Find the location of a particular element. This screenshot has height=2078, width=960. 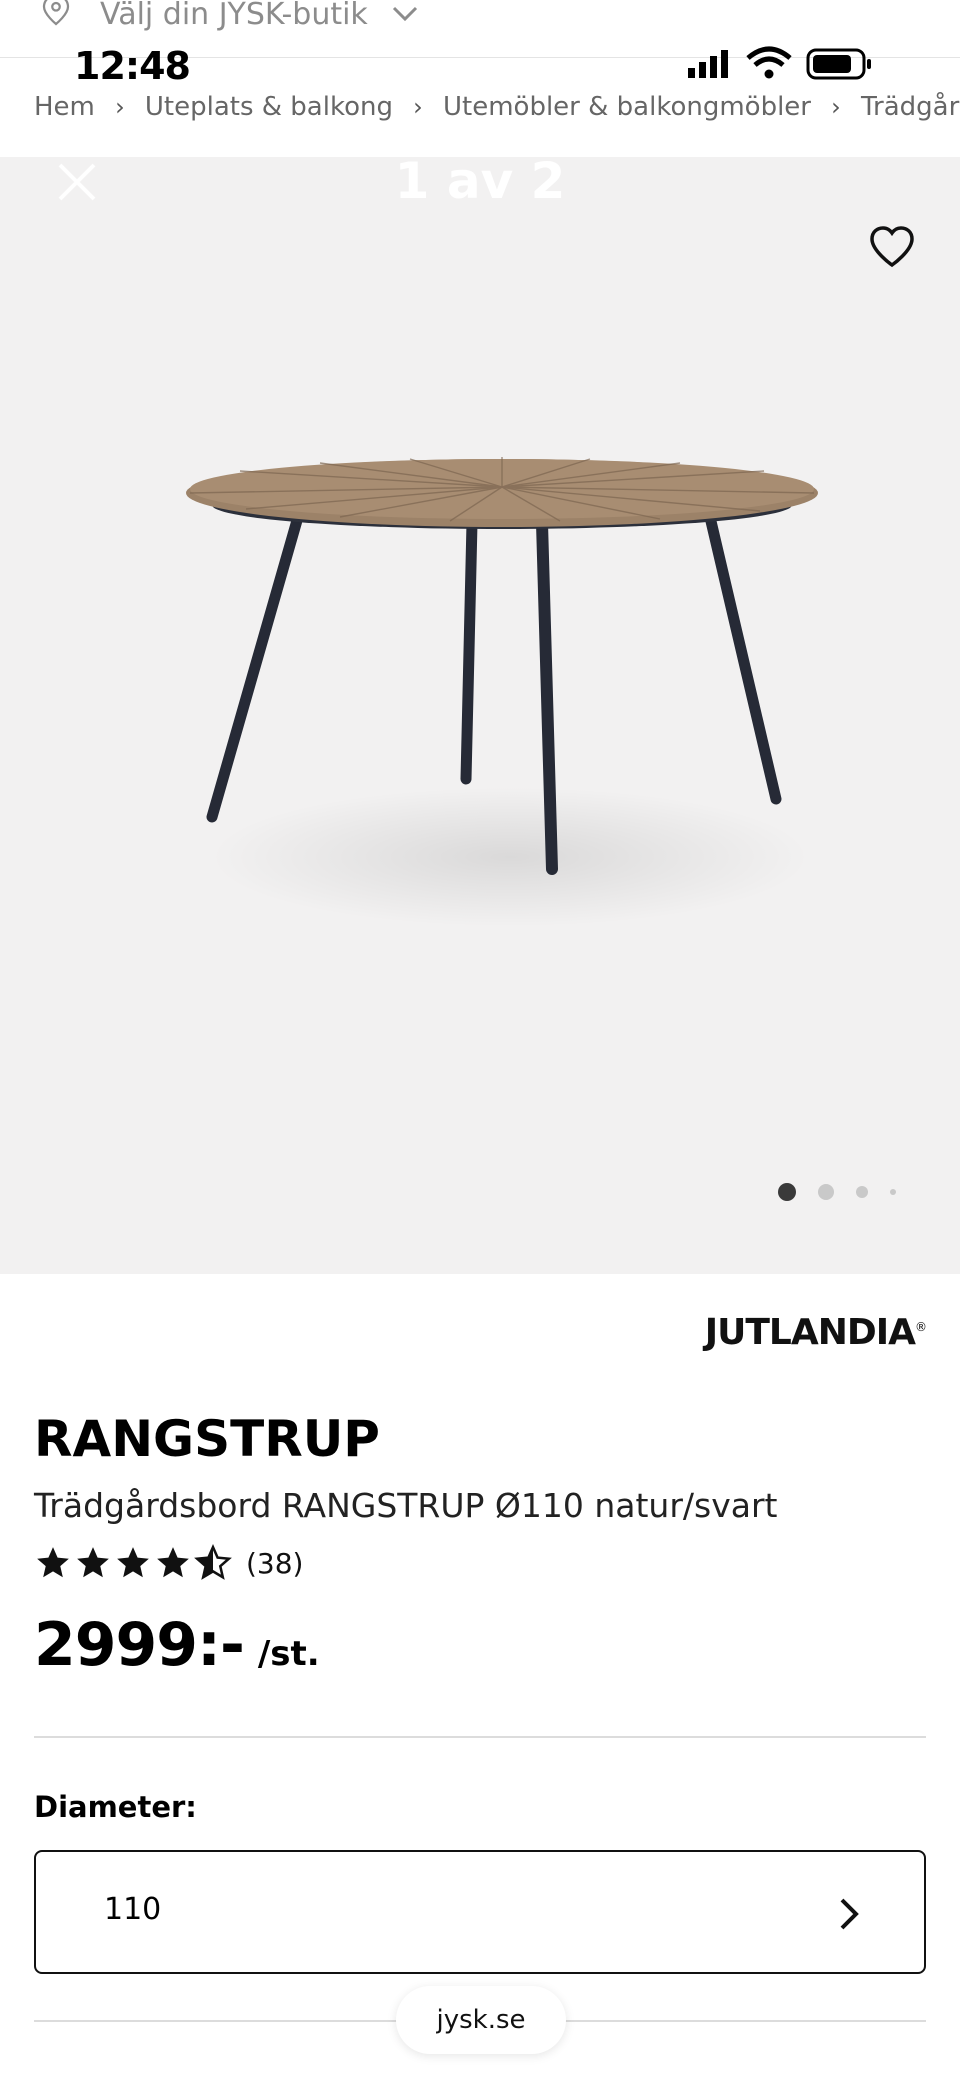

divider is located at coordinates (480, 1737).